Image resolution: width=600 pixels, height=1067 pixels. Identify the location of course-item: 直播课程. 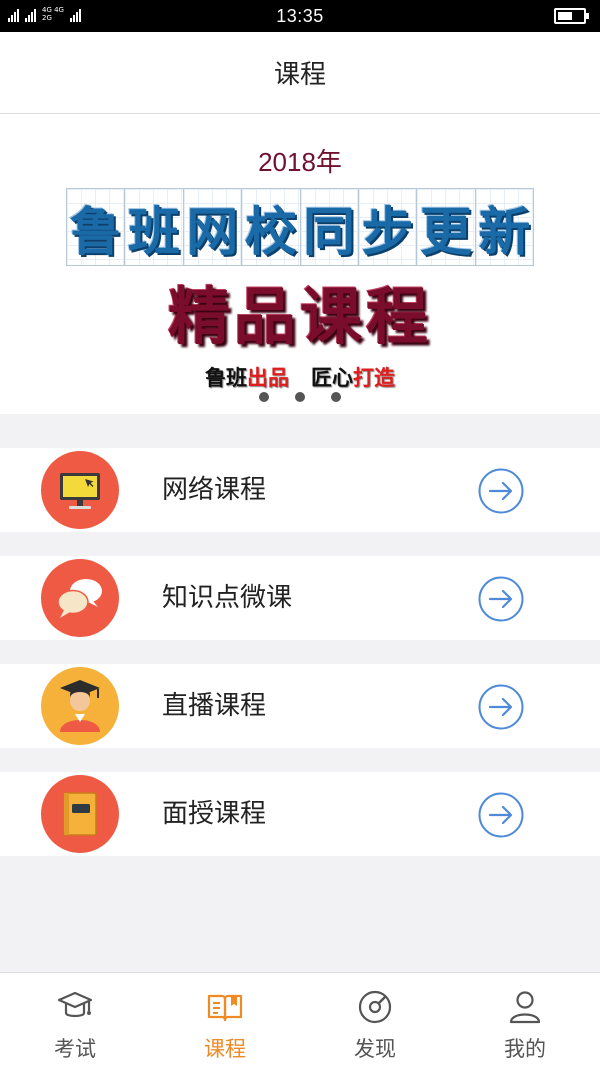
(300, 706).